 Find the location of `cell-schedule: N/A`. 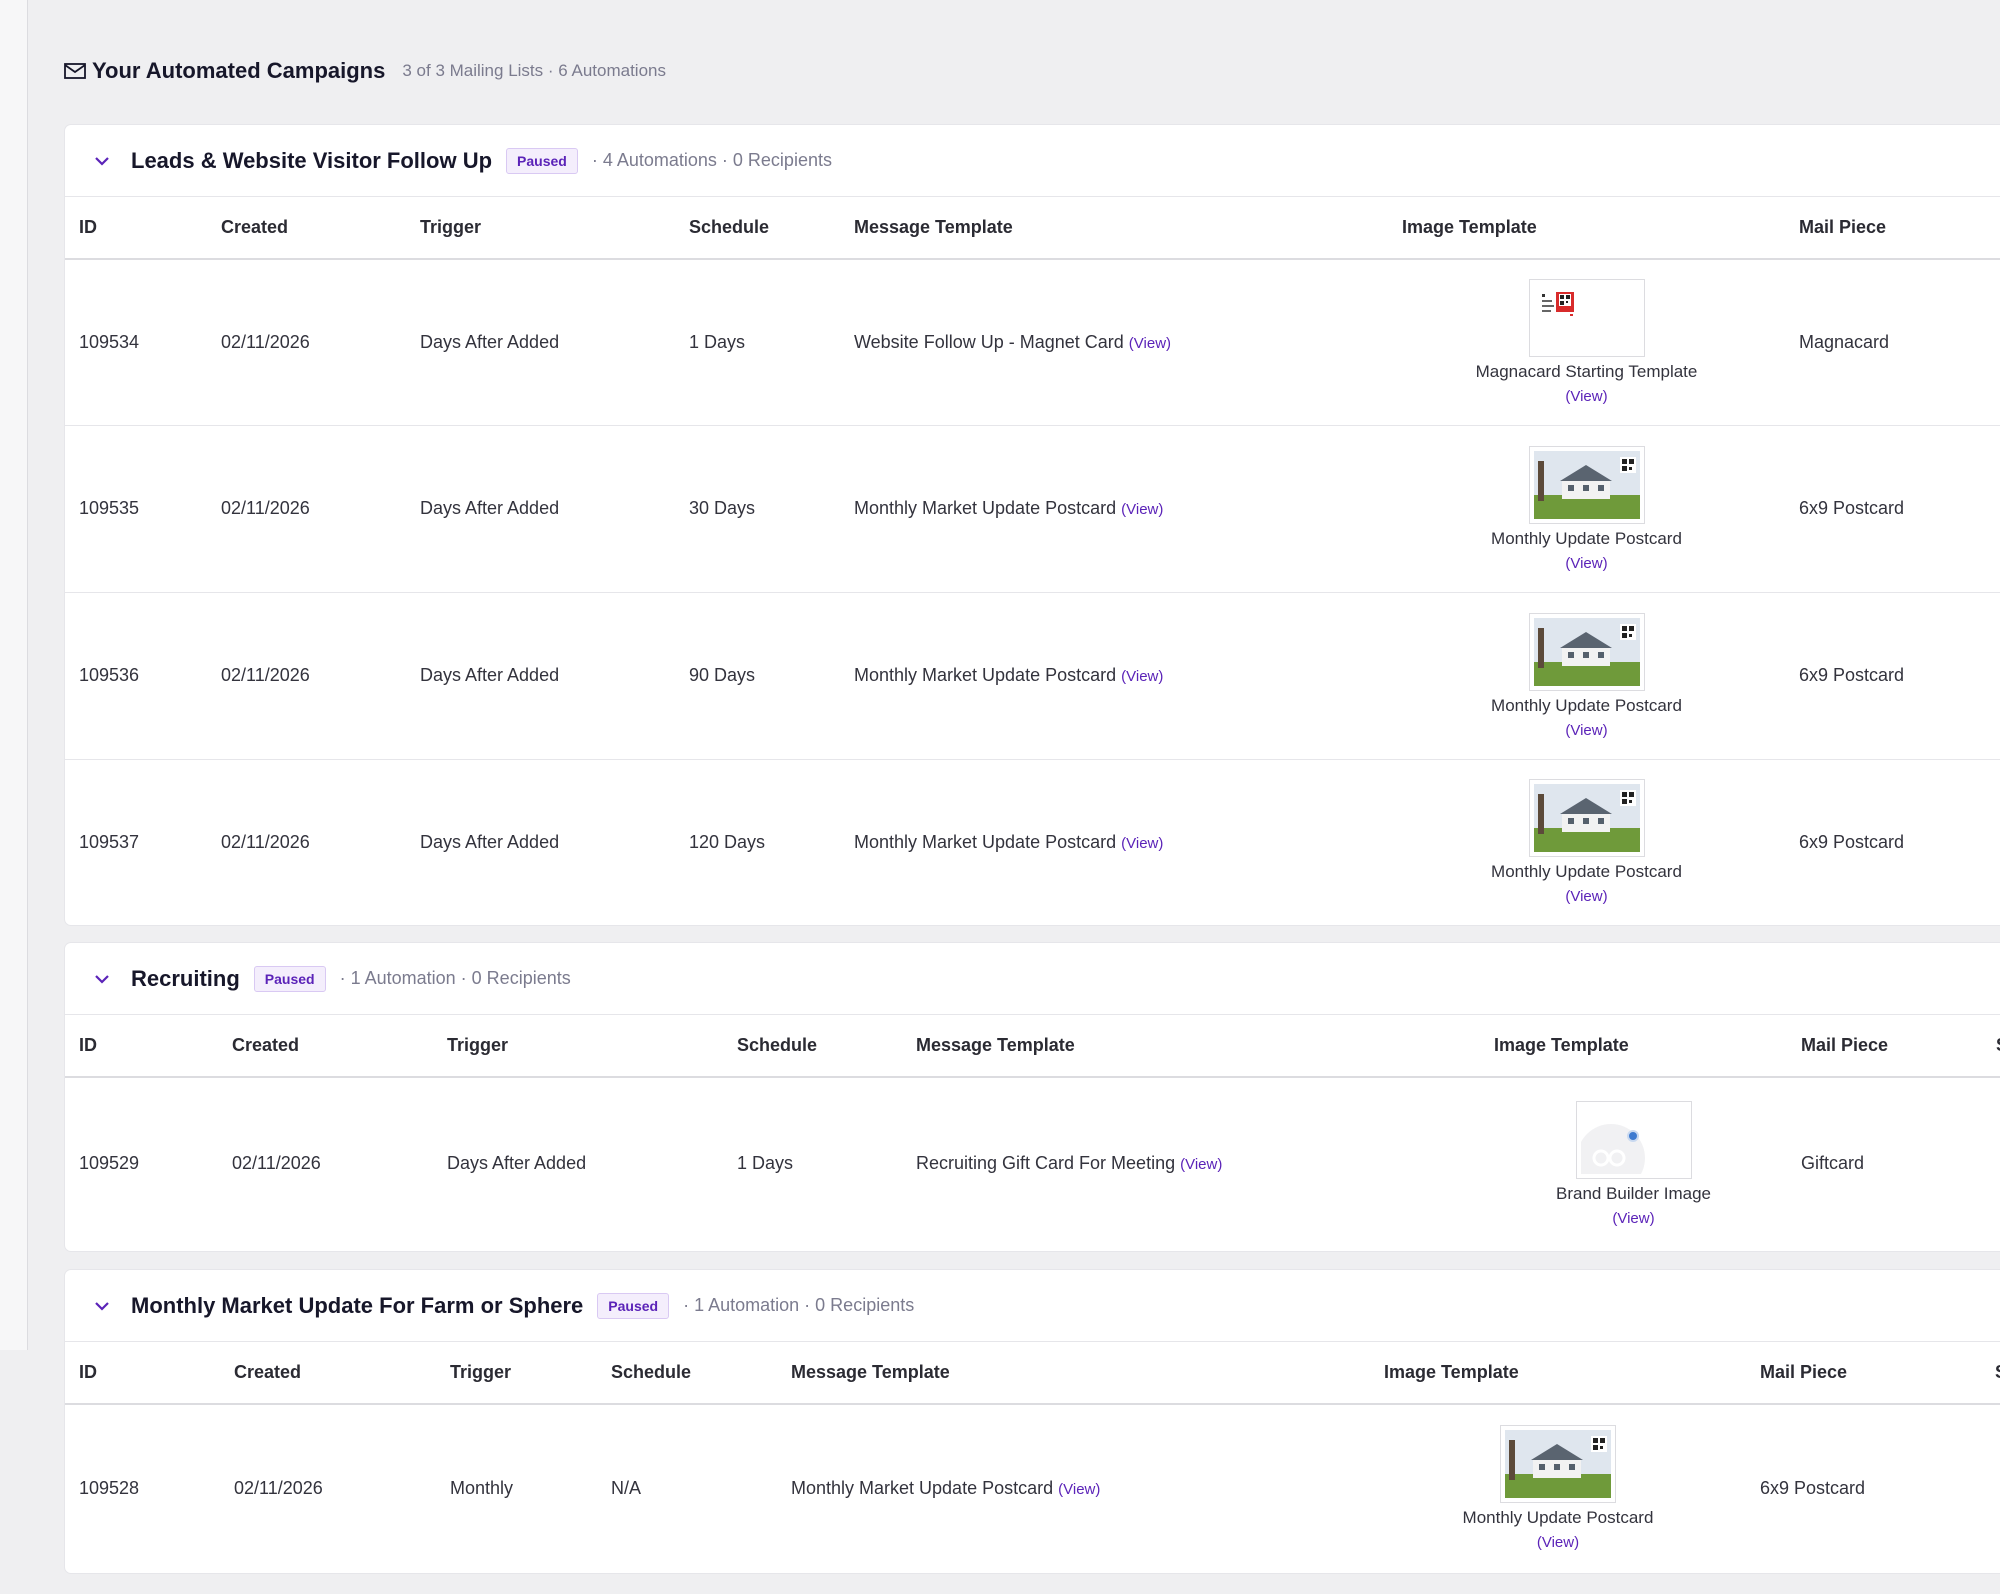

cell-schedule: N/A is located at coordinates (626, 1487).